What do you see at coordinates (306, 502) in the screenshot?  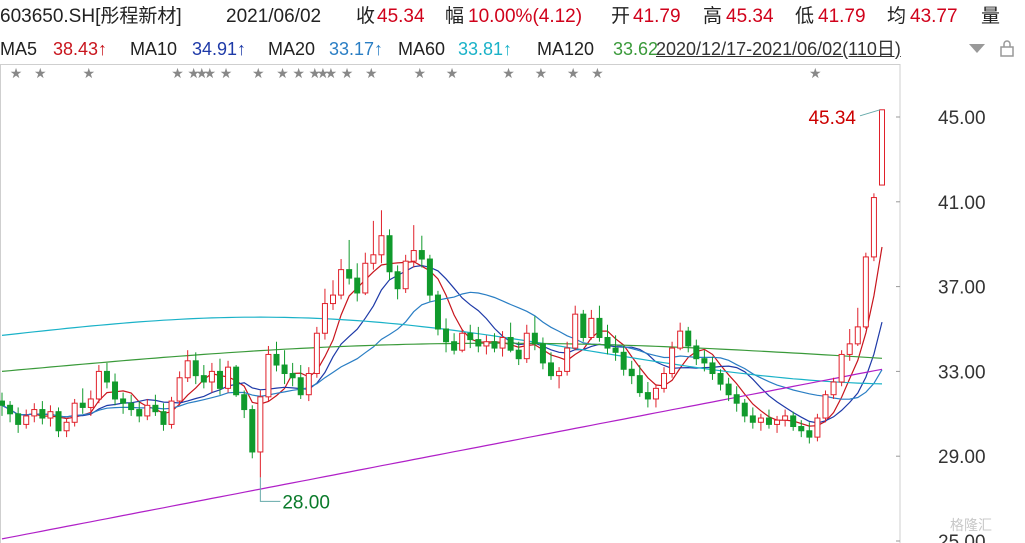 I see `low-annotation: 28.00` at bounding box center [306, 502].